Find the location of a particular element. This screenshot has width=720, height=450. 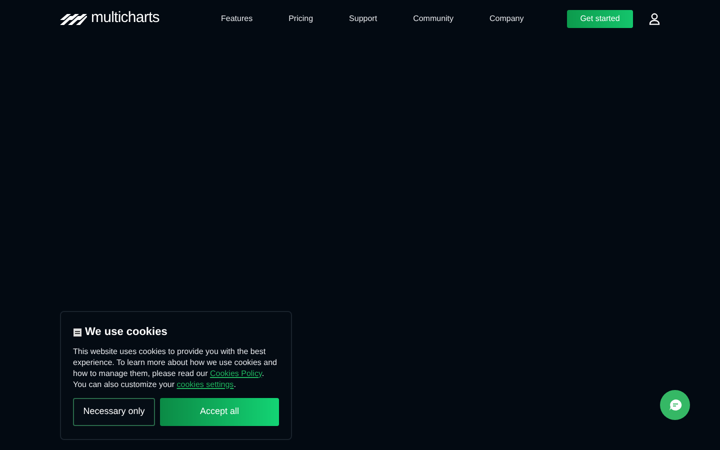

banner-text: This website uses cookies to provide you with the best experience. To learn more about how we use cookies and how to manage them, please read our Cookies Policy. You can also customize your cookies settings. is located at coordinates (175, 368).